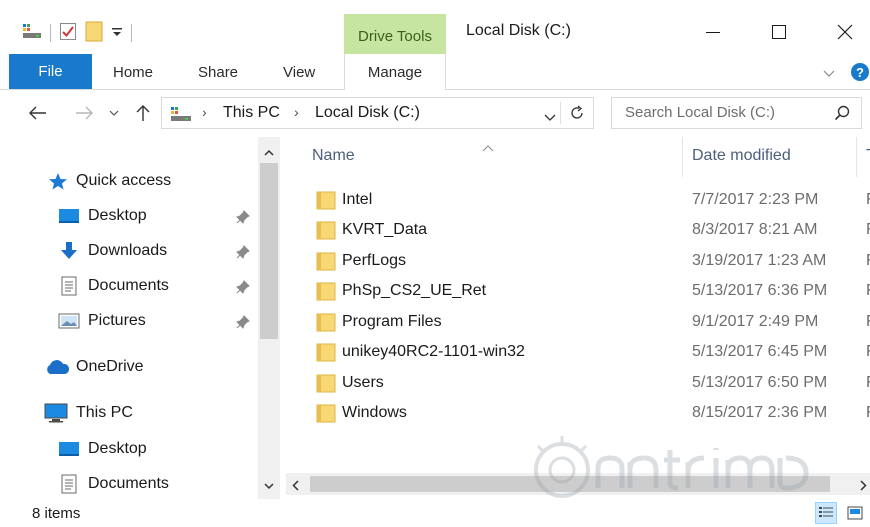 The height and width of the screenshot is (527, 870). I want to click on back-button, so click(38, 113).